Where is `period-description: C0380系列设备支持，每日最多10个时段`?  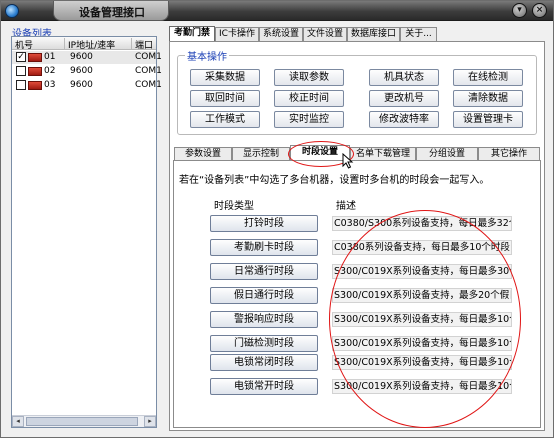
period-description: C0380系列设备支持，每日最多10个时段 is located at coordinates (422, 247).